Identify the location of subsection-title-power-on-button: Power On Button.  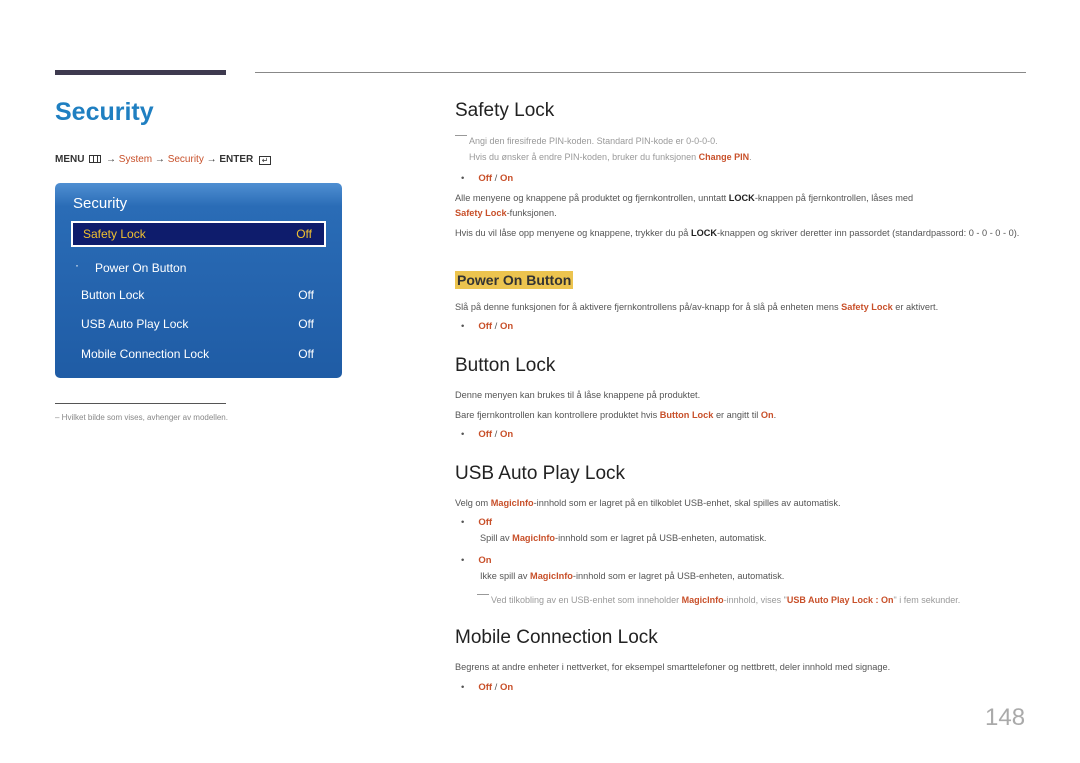
(514, 280).